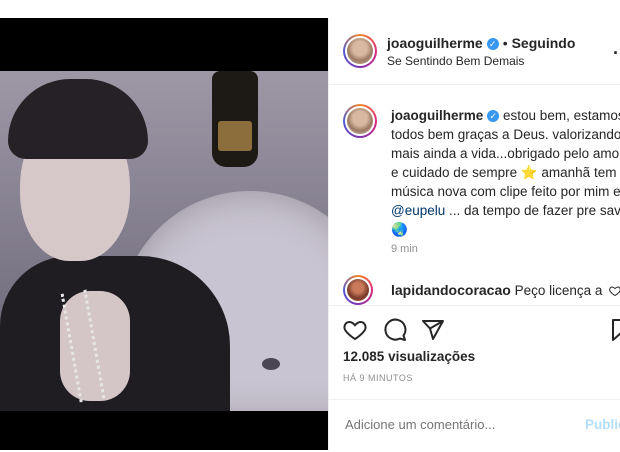 This screenshot has width=620, height=452. What do you see at coordinates (235, 136) in the screenshot?
I see `bottle-label` at bounding box center [235, 136].